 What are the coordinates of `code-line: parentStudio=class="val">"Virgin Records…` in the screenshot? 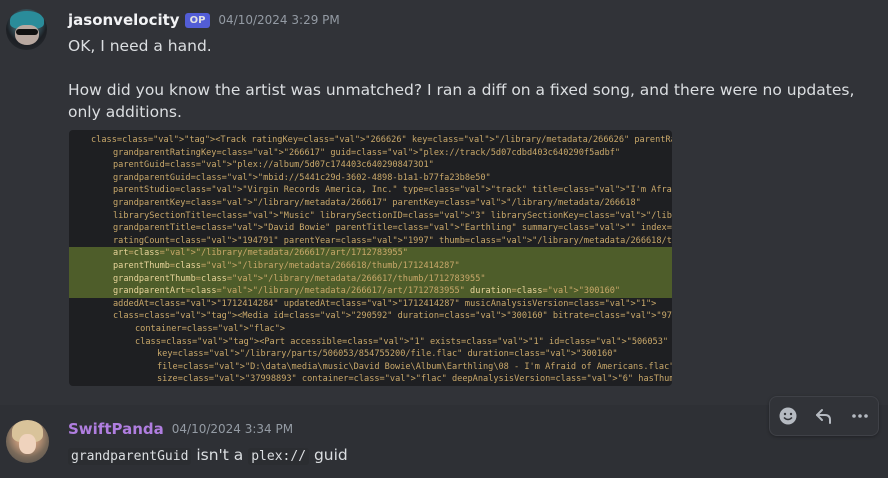 It's located at (370, 190).